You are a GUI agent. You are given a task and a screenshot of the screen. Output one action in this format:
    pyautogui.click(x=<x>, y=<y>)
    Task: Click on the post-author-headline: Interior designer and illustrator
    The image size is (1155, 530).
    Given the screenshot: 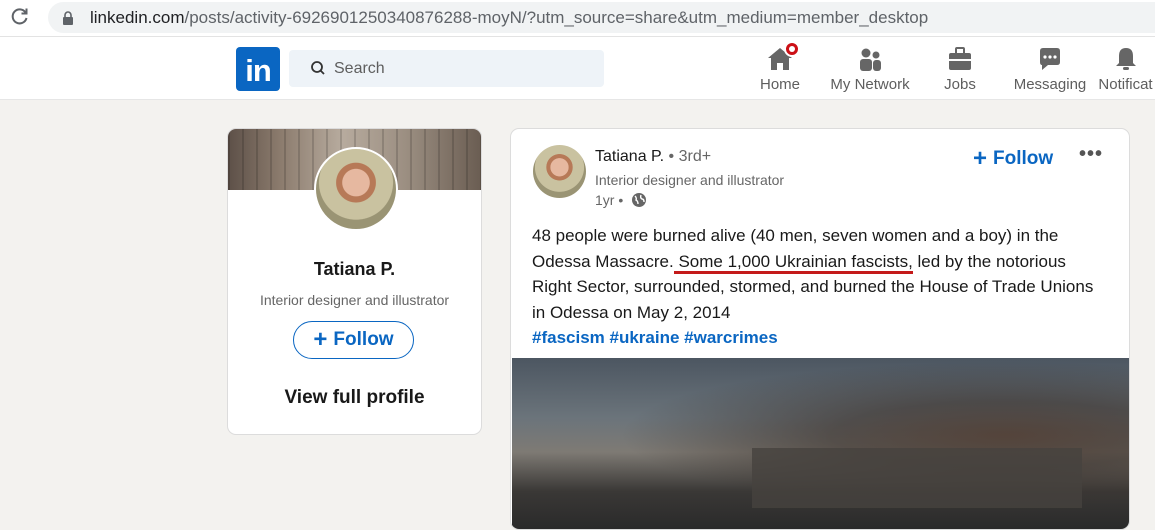 What is the action you would take?
    pyautogui.click(x=690, y=180)
    